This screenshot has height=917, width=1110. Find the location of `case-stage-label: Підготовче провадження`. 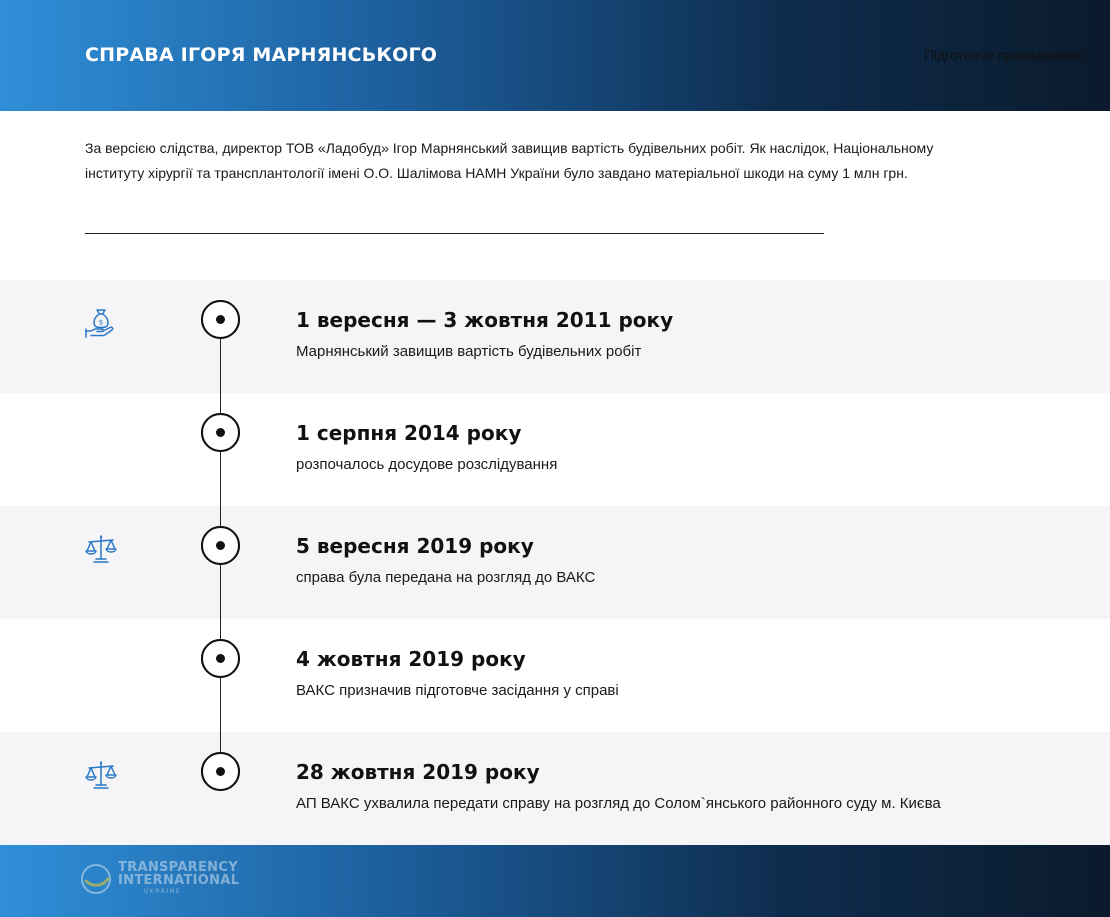

case-stage-label: Підготовче провадження is located at coordinates (1003, 55).